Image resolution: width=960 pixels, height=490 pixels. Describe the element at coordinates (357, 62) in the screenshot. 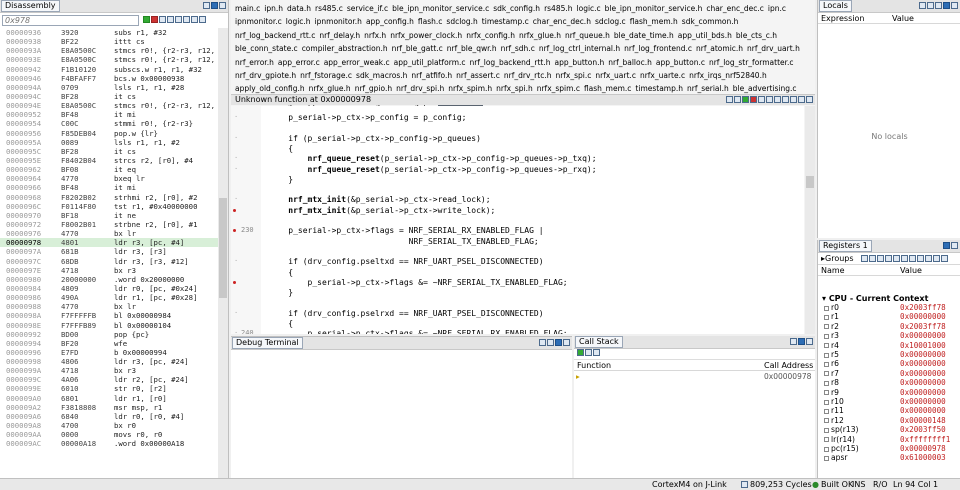

I see `file-tab: app_error_weak.c` at that location.